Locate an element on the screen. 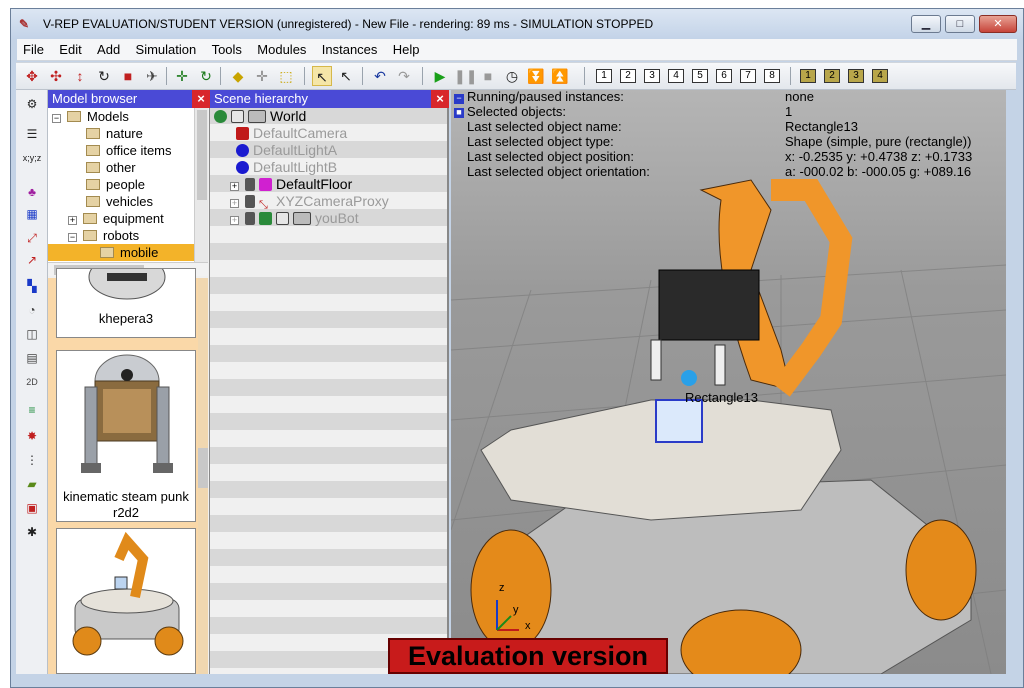 This screenshot has height=688, width=1024. tree-item-robots: − robots is located at coordinates (131, 235).